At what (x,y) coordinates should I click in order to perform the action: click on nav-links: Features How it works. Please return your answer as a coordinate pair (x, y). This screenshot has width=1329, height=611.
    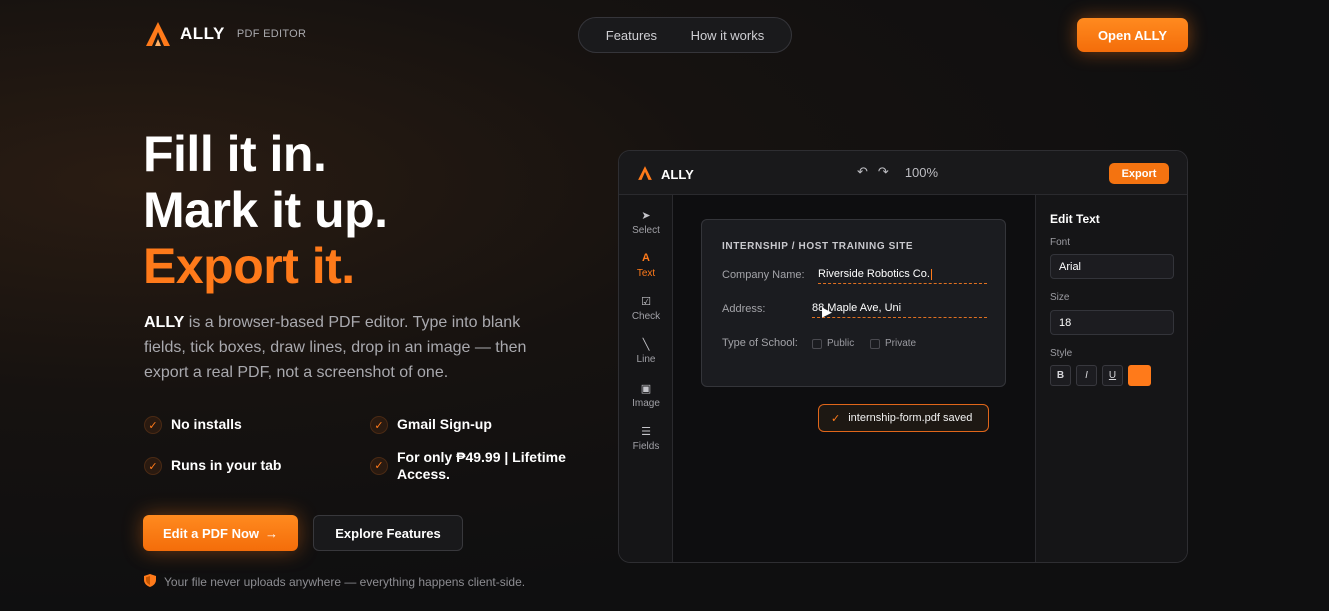
    Looking at the image, I should click on (685, 35).